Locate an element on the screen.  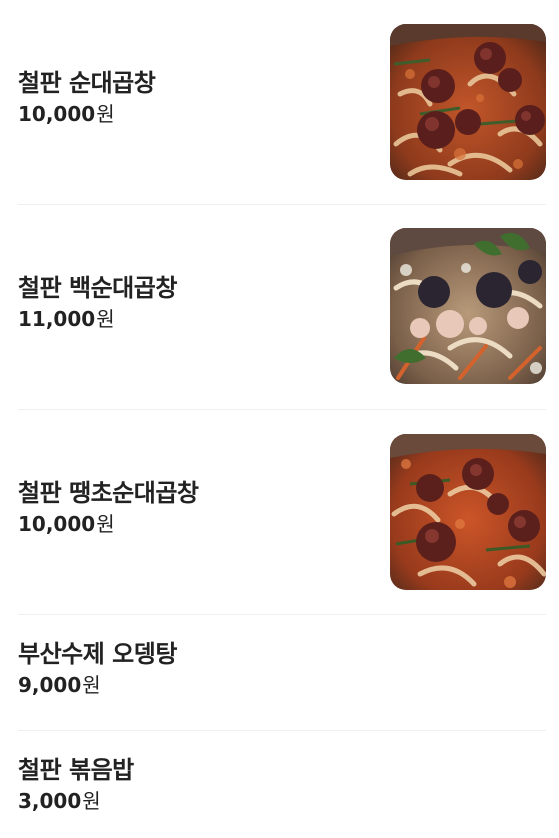
menu-item-text: 철판 순대곱창 10,000원 is located at coordinates (87, 97).